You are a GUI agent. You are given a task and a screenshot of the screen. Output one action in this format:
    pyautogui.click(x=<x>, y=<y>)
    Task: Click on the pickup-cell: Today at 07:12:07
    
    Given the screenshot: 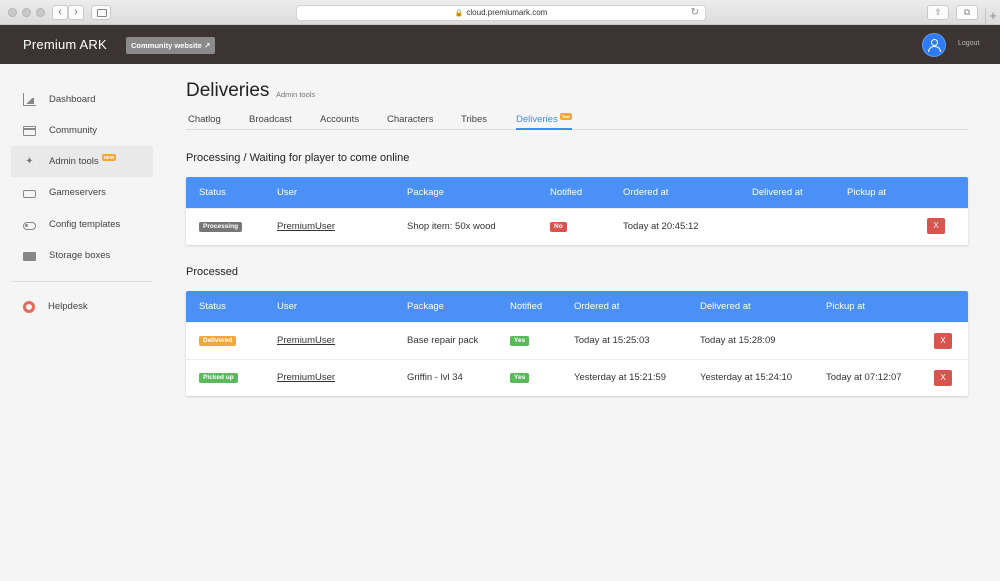 What is the action you would take?
    pyautogui.click(x=864, y=377)
    